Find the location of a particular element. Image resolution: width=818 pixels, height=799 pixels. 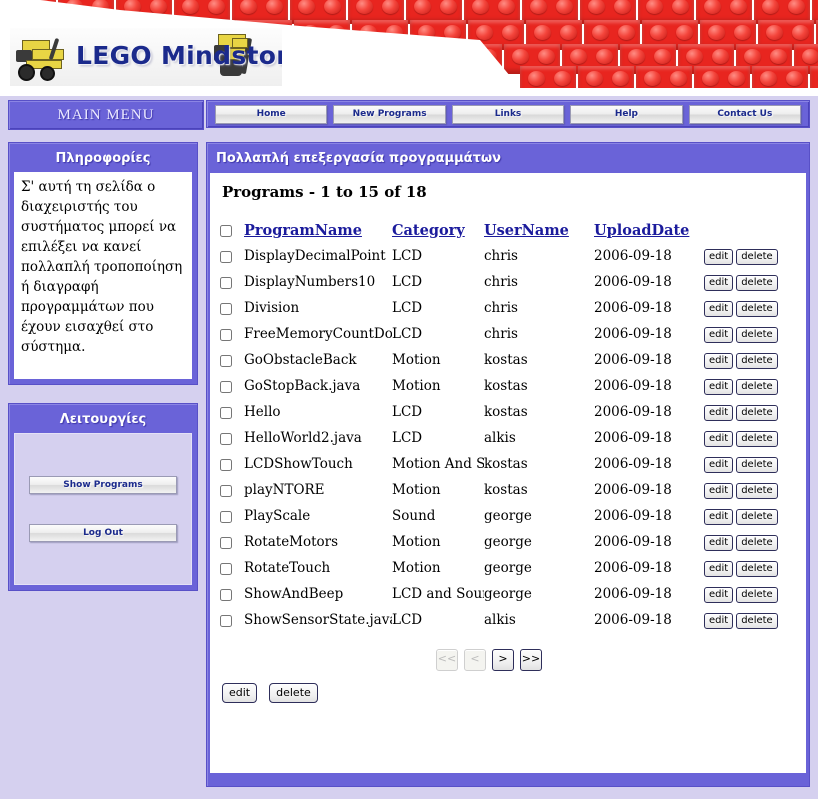

select-all-checkbox is located at coordinates (226, 230).